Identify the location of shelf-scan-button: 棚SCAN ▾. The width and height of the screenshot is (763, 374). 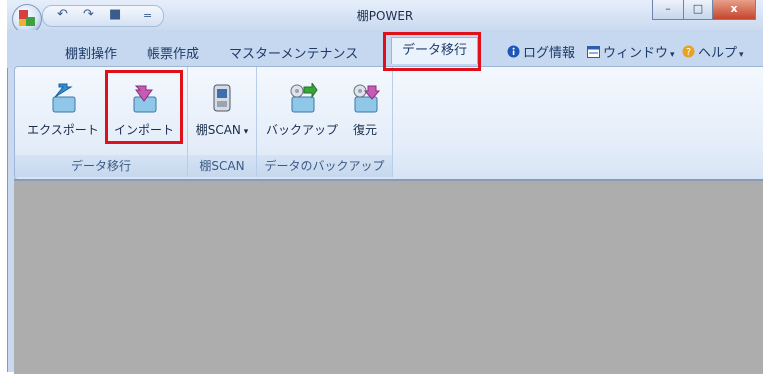
(222, 111).